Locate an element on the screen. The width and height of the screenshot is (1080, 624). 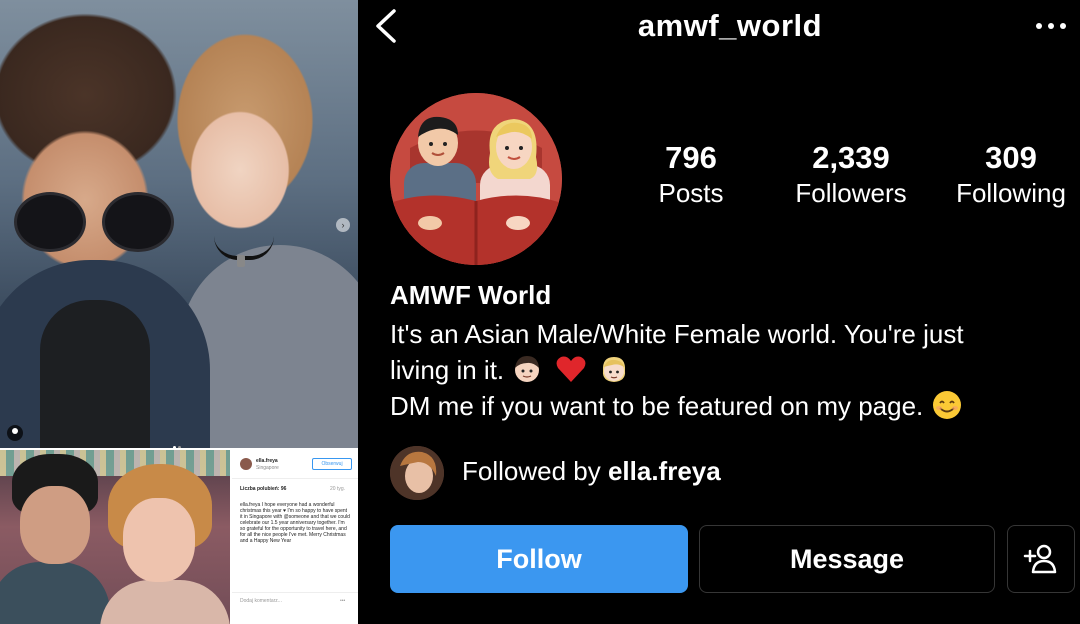
follow-button: Follow is located at coordinates (539, 559).